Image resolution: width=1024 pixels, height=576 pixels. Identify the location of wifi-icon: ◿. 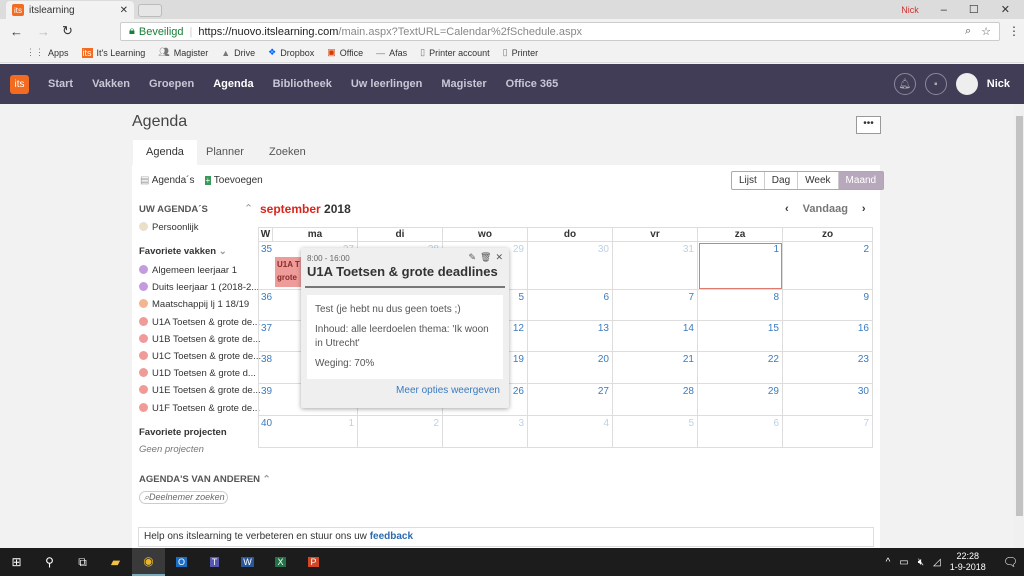
(937, 562).